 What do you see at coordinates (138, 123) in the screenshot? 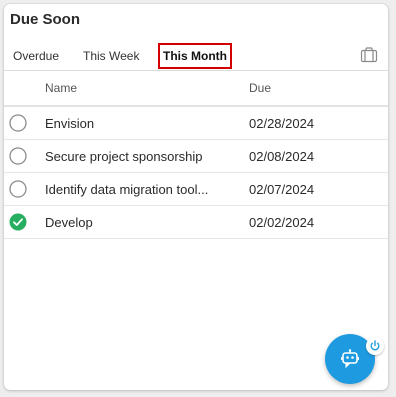
I see `task-name: Envision` at bounding box center [138, 123].